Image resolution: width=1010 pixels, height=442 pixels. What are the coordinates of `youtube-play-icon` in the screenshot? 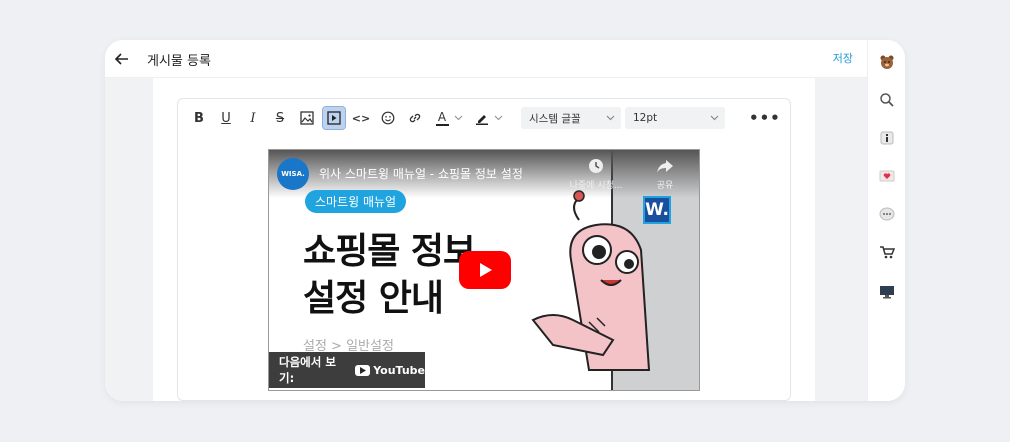 It's located at (363, 370).